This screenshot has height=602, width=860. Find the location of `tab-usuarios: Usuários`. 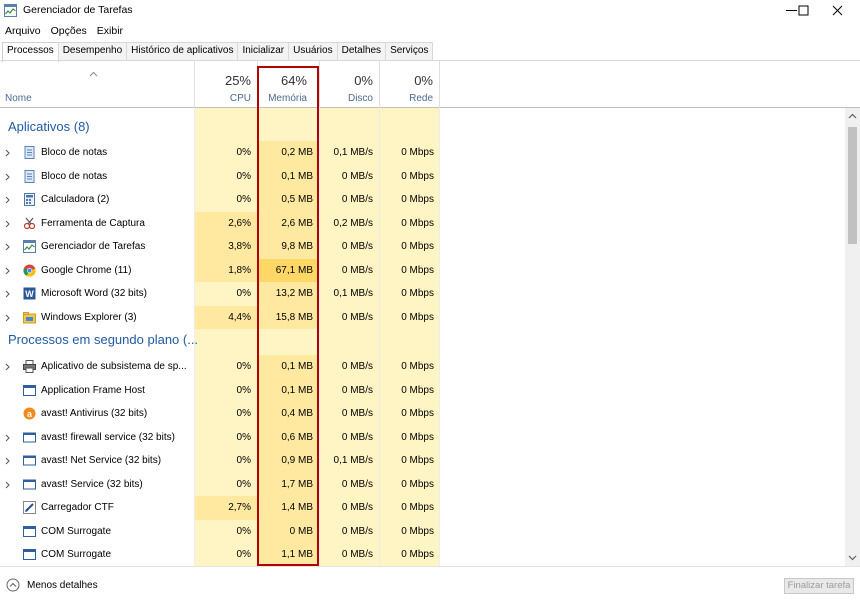

tab-usuarios: Usuários is located at coordinates (313, 51).